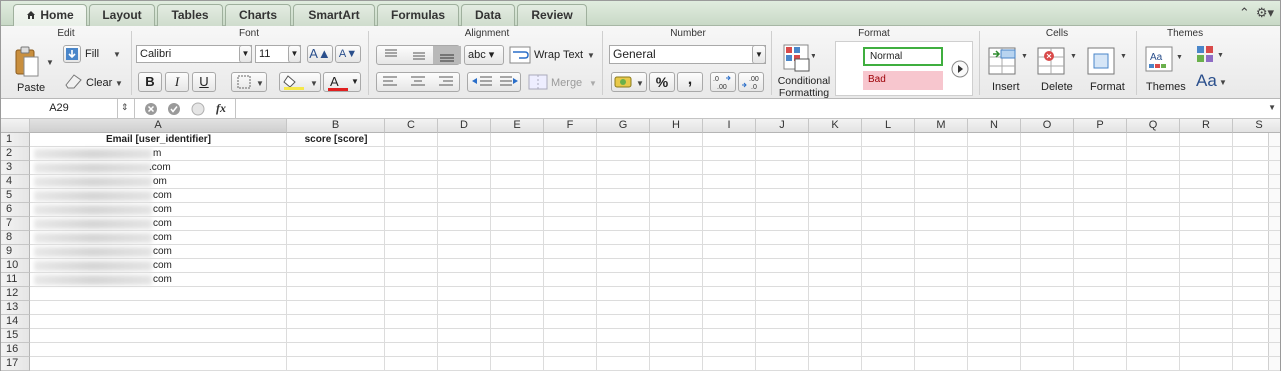 The width and height of the screenshot is (1281, 371). Describe the element at coordinates (342, 82) in the screenshot. I see `font-color-button: A ▼` at that location.